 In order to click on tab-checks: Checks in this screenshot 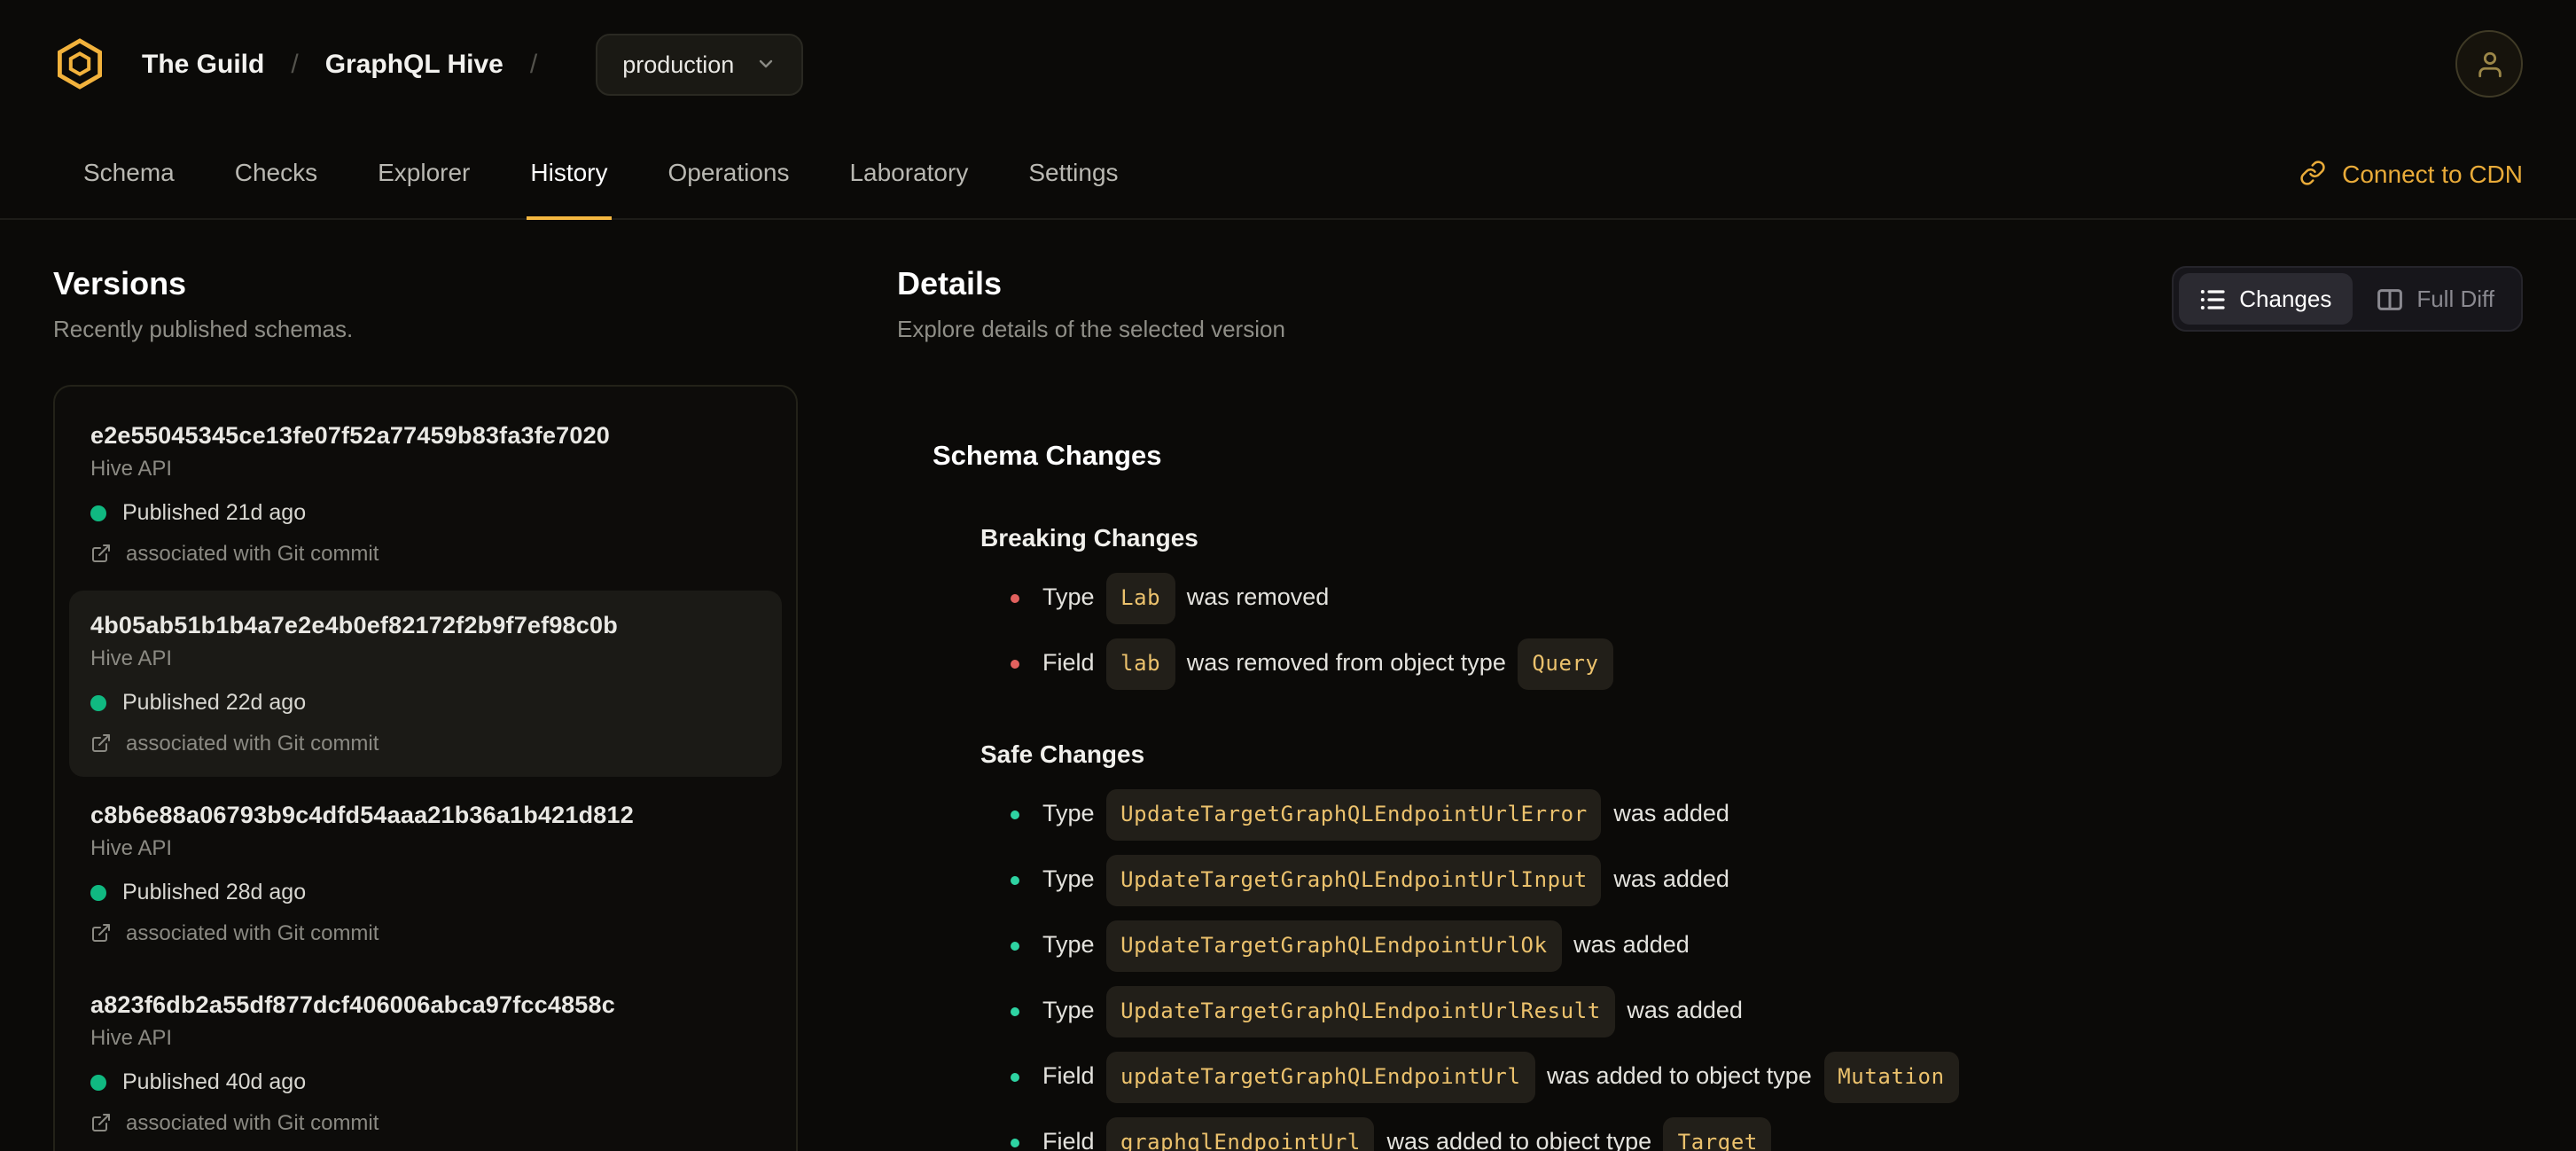, I will do `click(276, 174)`.